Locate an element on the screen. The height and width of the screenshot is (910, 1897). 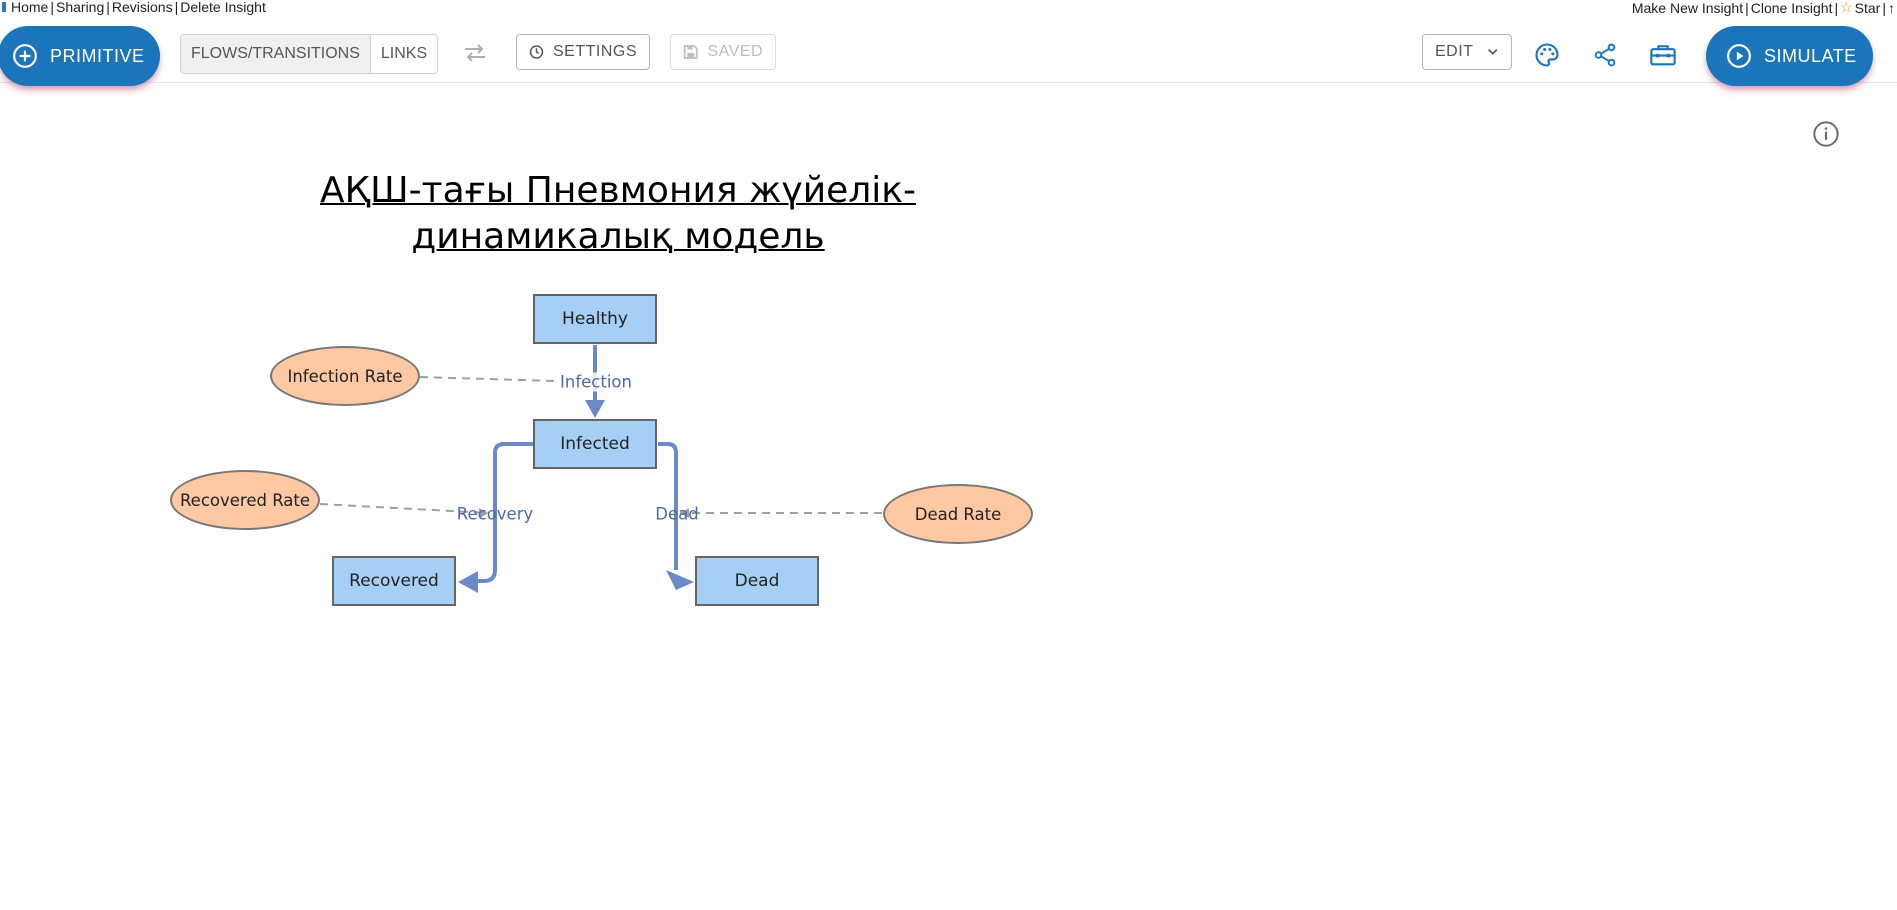
stock-recovered: Recovered is located at coordinates (394, 581).